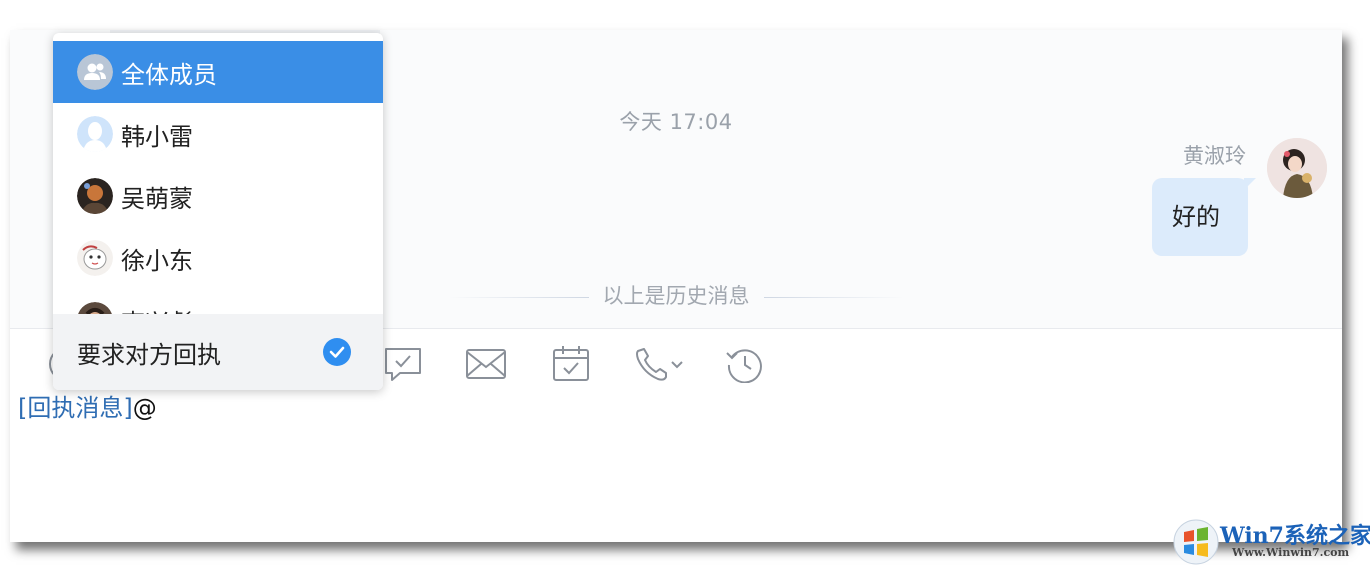 The width and height of the screenshot is (1370, 570). What do you see at coordinates (676, 296) in the screenshot?
I see `history-separator-label: 以上是历史消息` at bounding box center [676, 296].